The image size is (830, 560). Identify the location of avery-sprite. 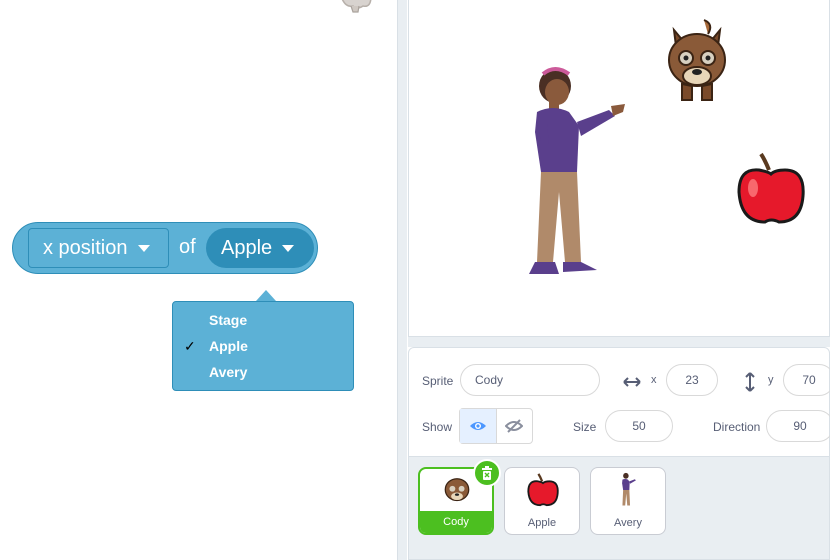
(575, 172).